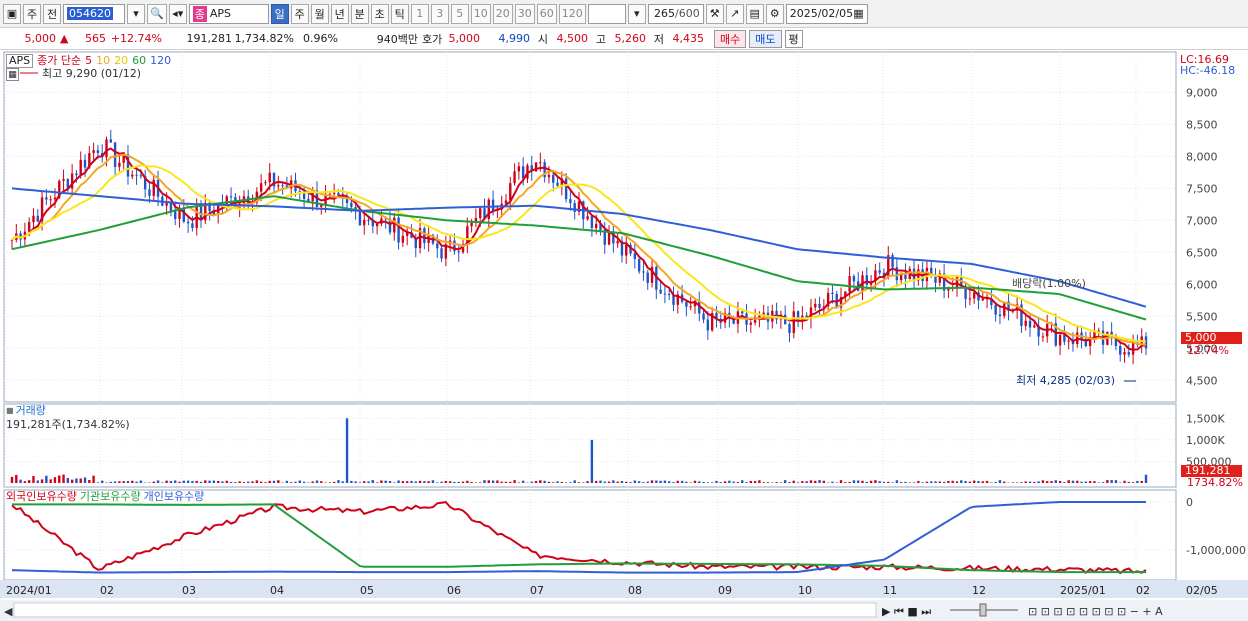 This screenshot has width=1248, height=621. What do you see at coordinates (606, 13) in the screenshot?
I see `minute-custom-field` at bounding box center [606, 13].